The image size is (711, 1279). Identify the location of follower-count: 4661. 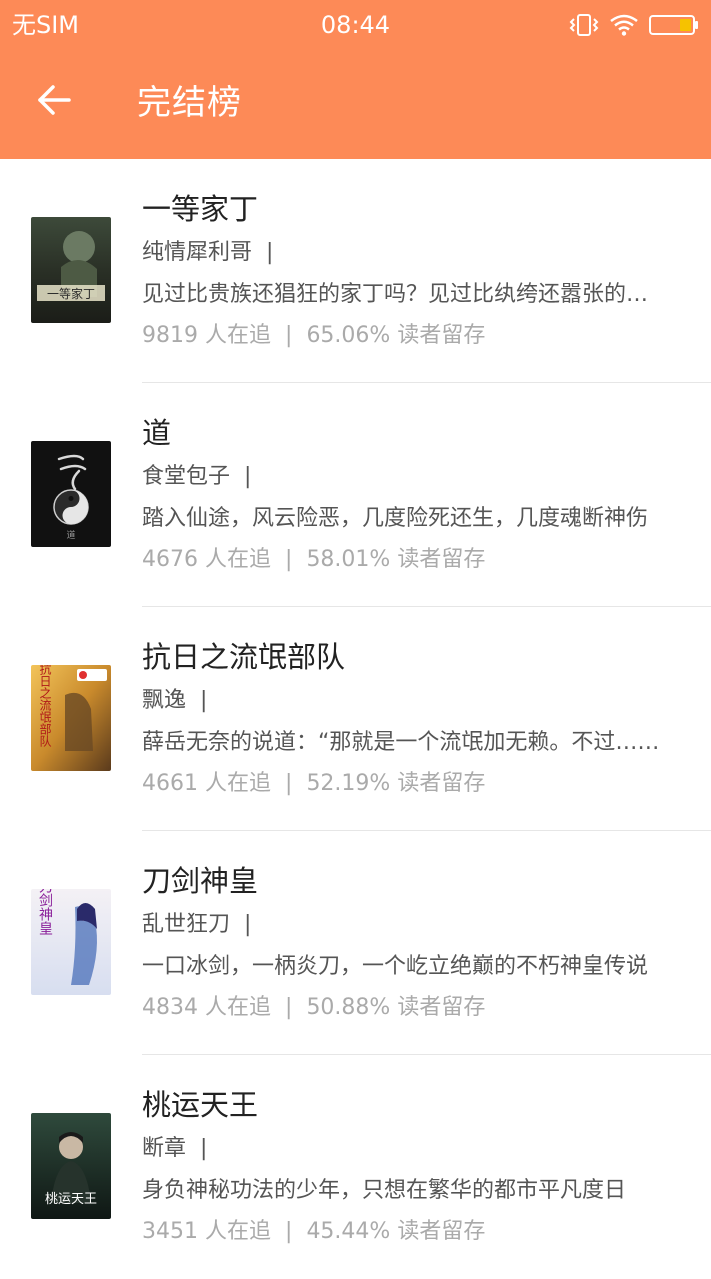
(170, 783).